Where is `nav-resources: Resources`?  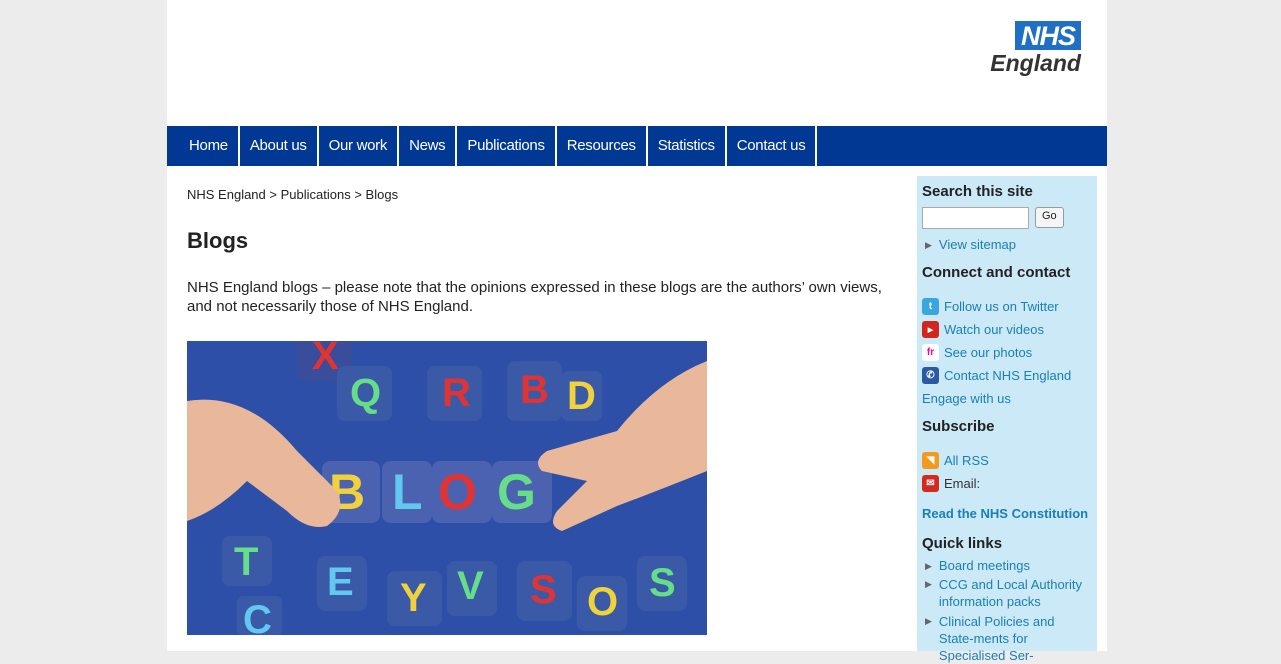
nav-resources: Resources is located at coordinates (602, 146).